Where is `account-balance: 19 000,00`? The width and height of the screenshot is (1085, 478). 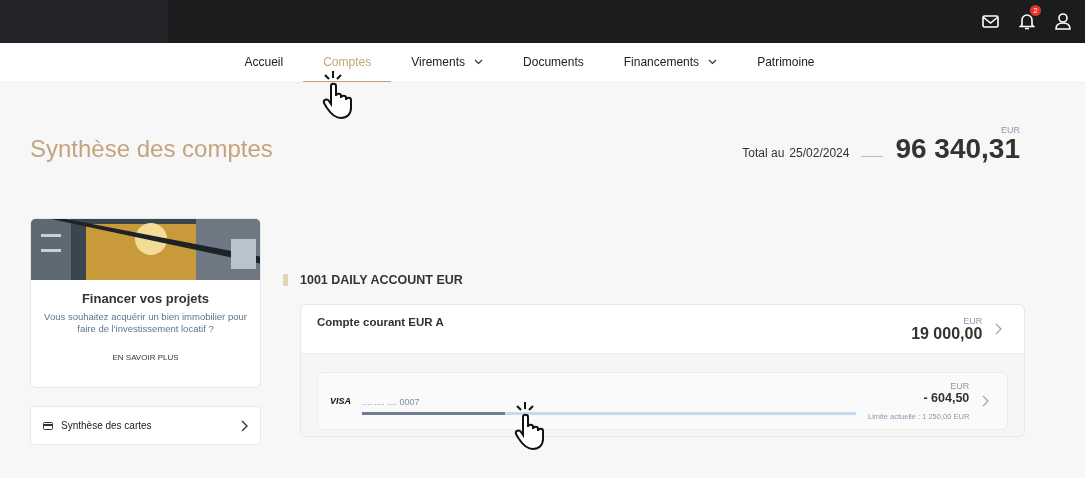 account-balance: 19 000,00 is located at coordinates (947, 334).